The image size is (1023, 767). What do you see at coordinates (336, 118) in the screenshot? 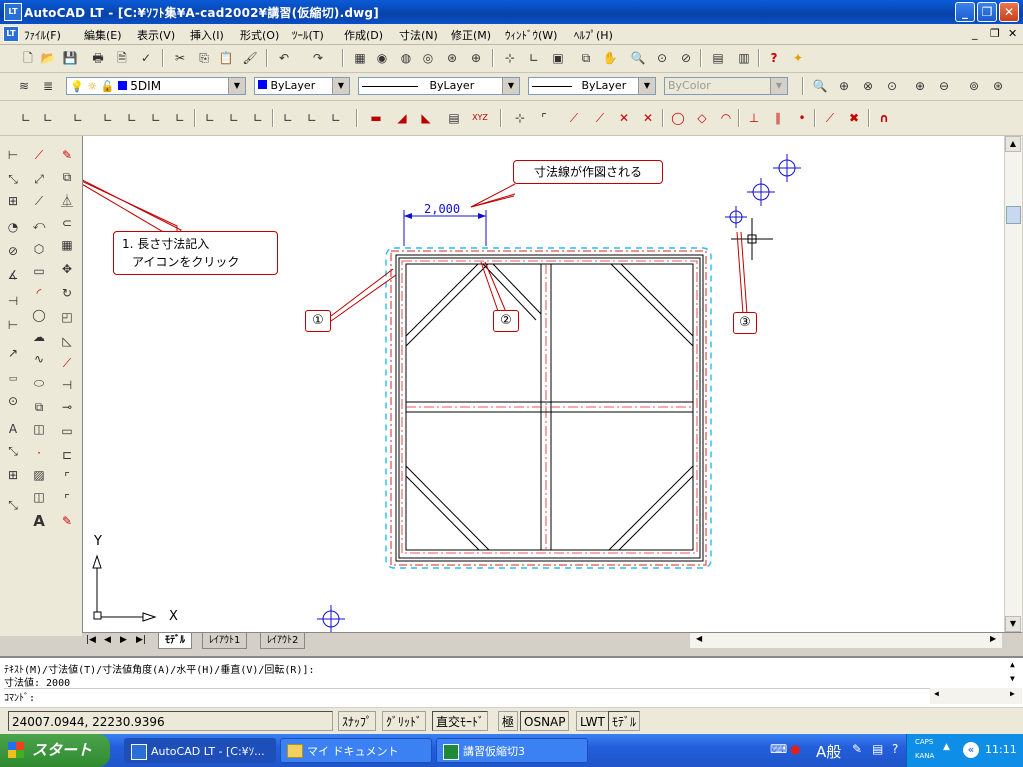
I see `ucs-named-icon: ∟` at bounding box center [336, 118].